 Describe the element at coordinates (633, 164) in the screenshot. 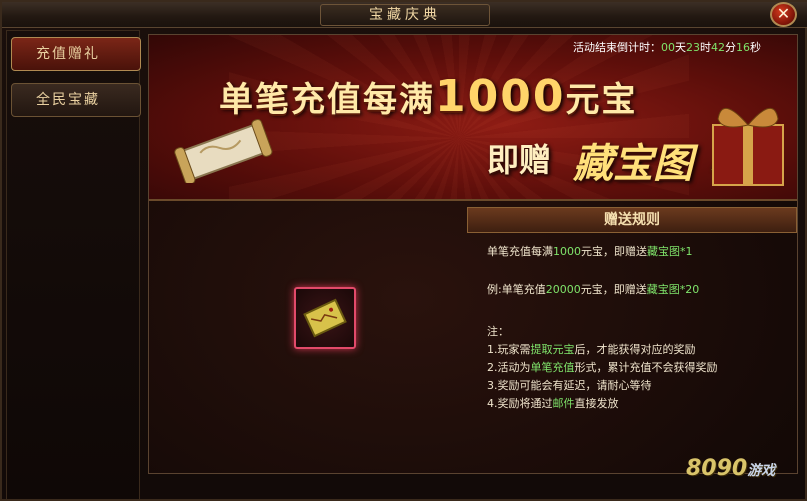

I see `banner-gift-item: 藏宝图` at that location.